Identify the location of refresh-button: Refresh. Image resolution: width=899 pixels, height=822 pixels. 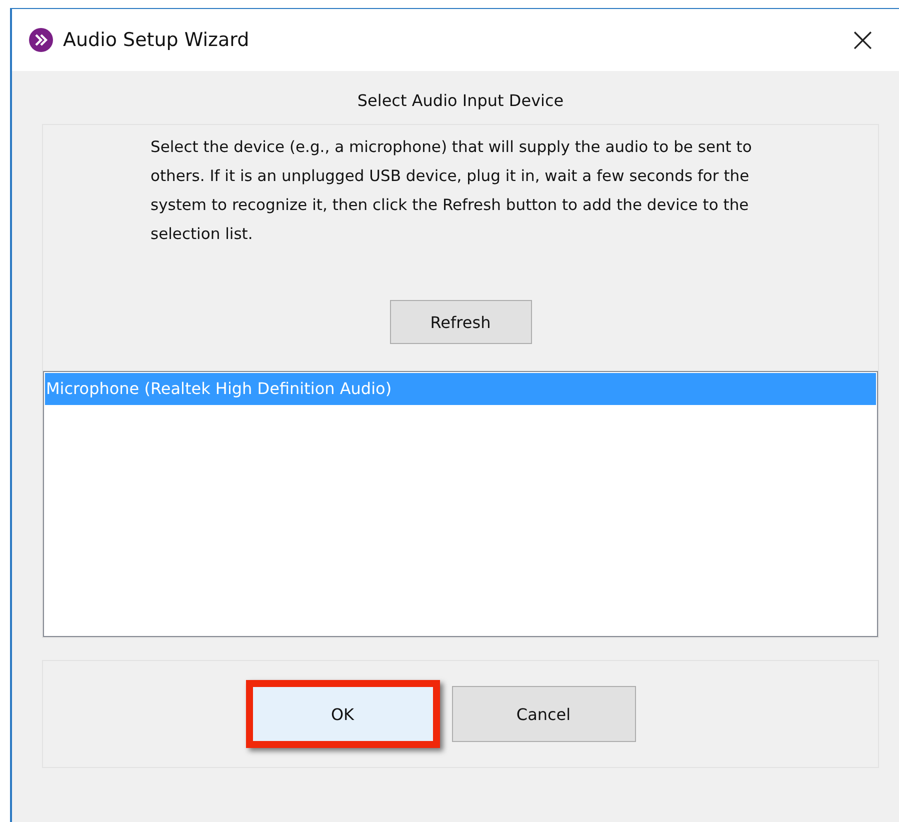
(461, 322).